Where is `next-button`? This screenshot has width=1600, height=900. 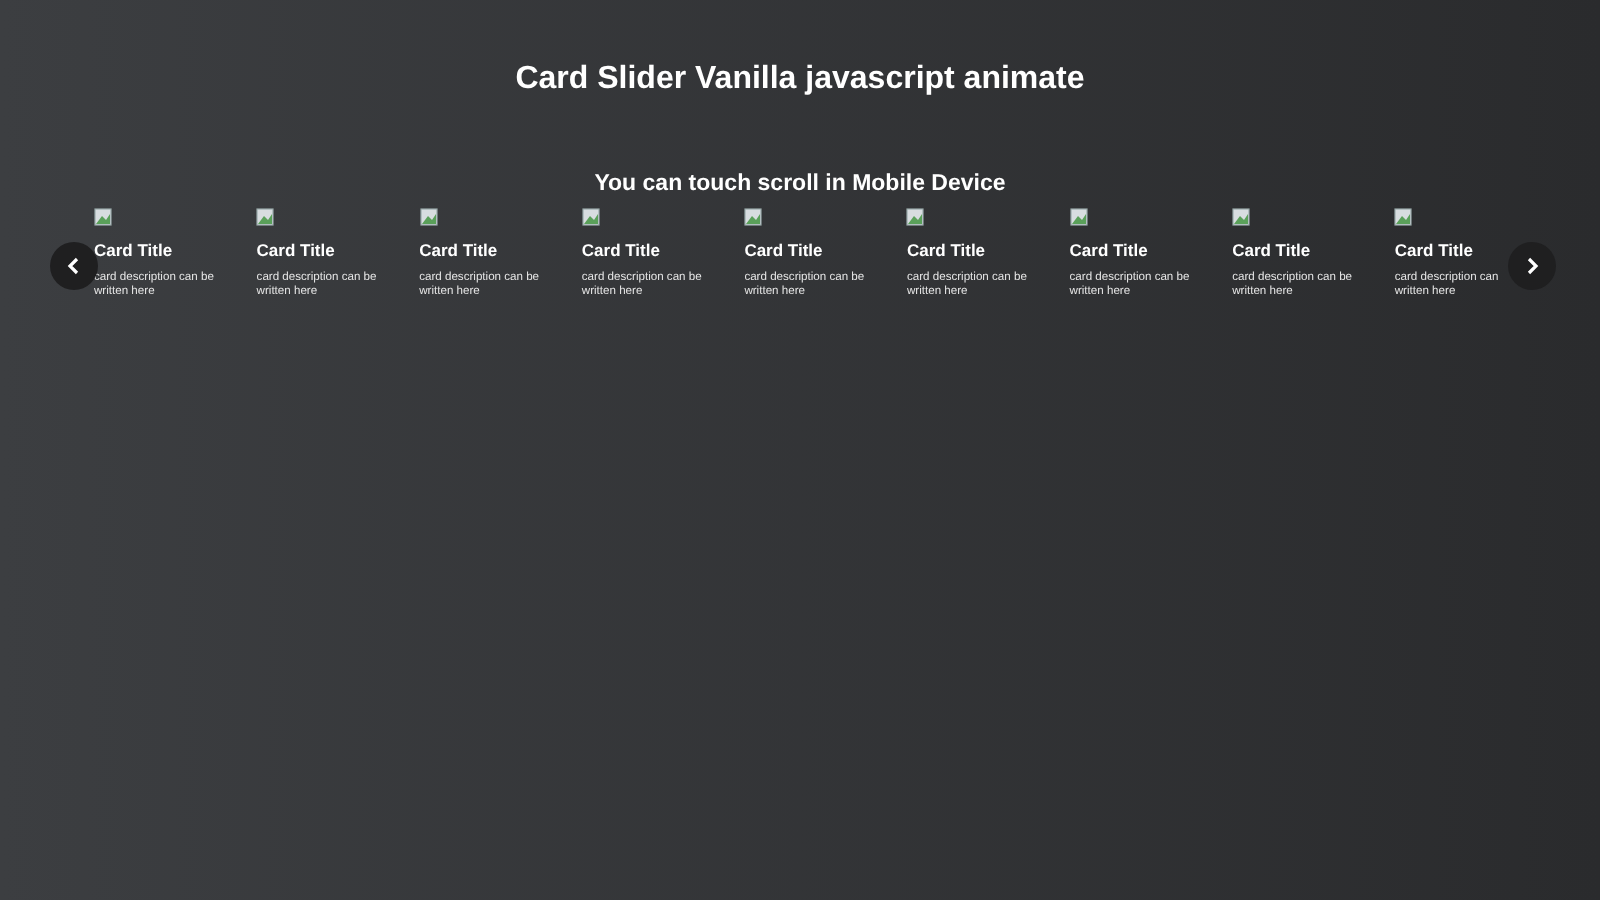
next-button is located at coordinates (1532, 266).